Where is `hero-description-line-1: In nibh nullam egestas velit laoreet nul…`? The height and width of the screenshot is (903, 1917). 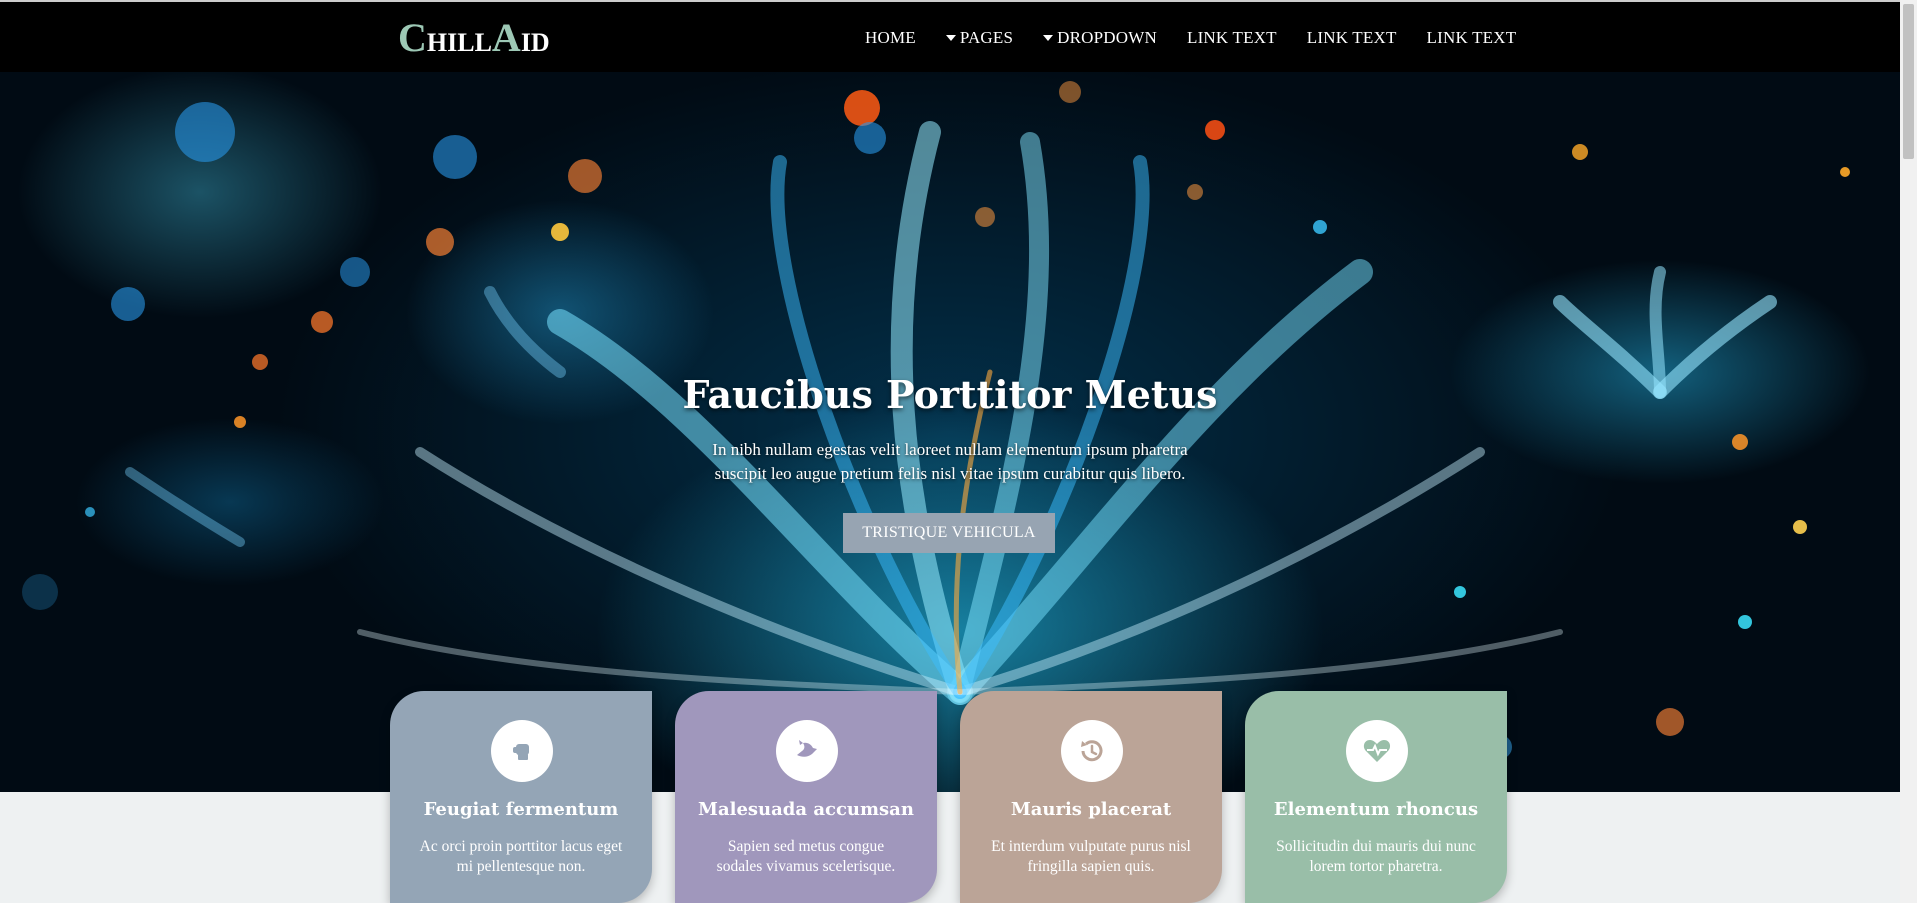 hero-description-line-1: In nibh nullam egestas velit laoreet nul… is located at coordinates (950, 449).